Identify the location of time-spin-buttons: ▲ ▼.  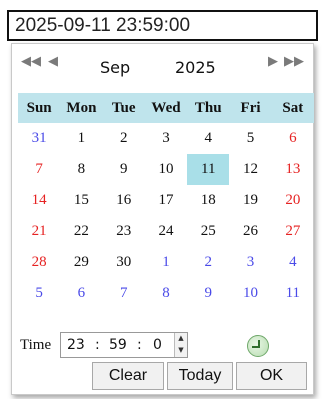
(180, 345).